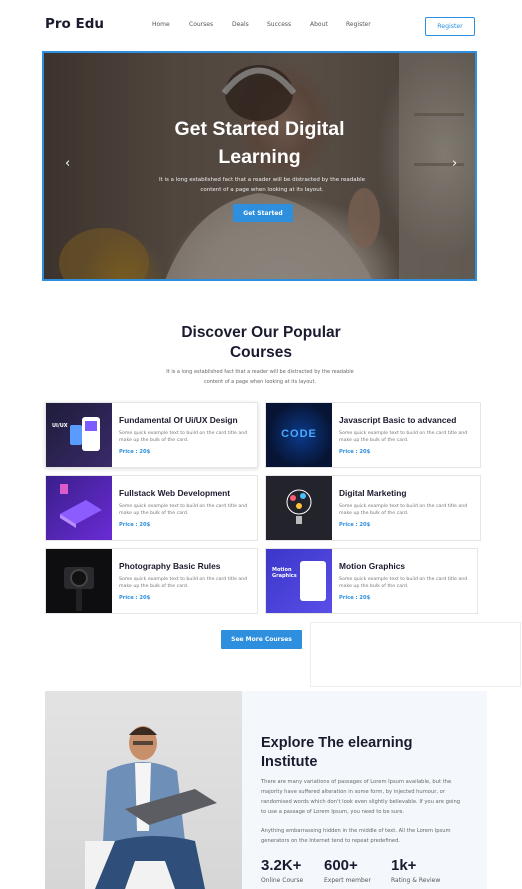  I want to click on laptop-illustration, so click(81, 506).